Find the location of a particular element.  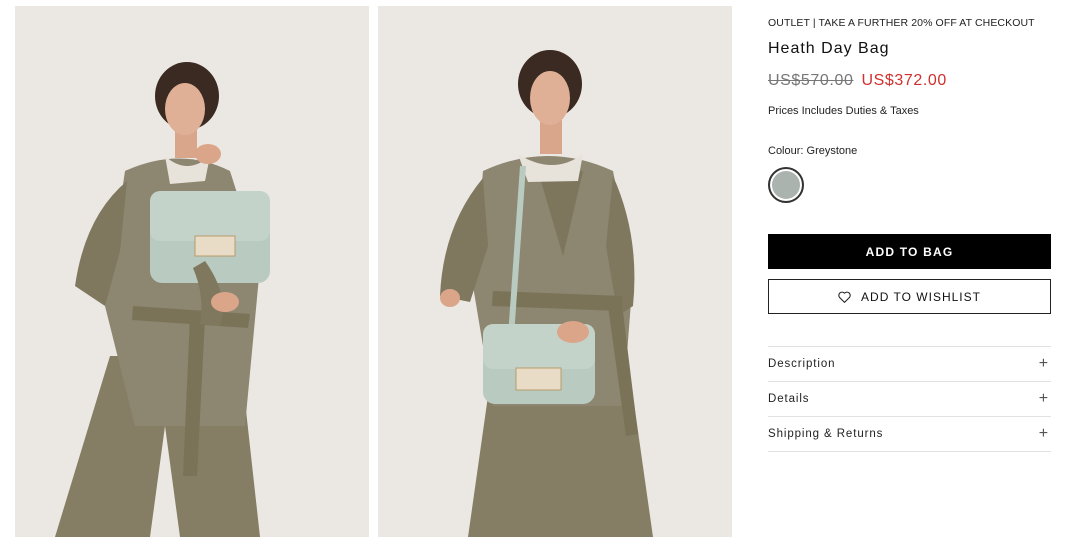

colour-label: Colour: Greystone is located at coordinates (813, 151).